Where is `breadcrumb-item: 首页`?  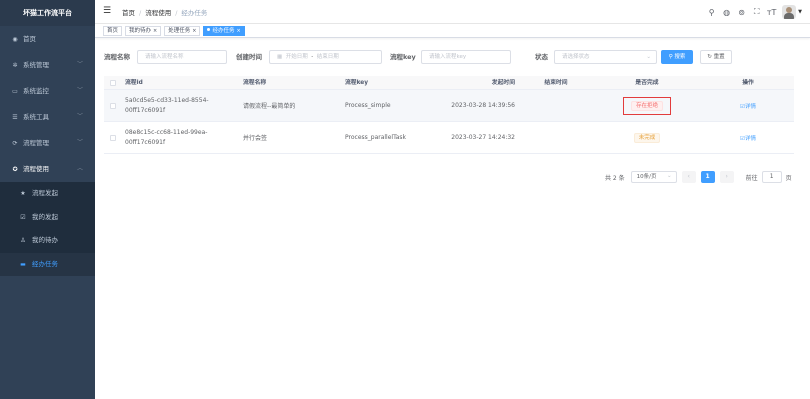
breadcrumb-item: 首页 is located at coordinates (128, 13).